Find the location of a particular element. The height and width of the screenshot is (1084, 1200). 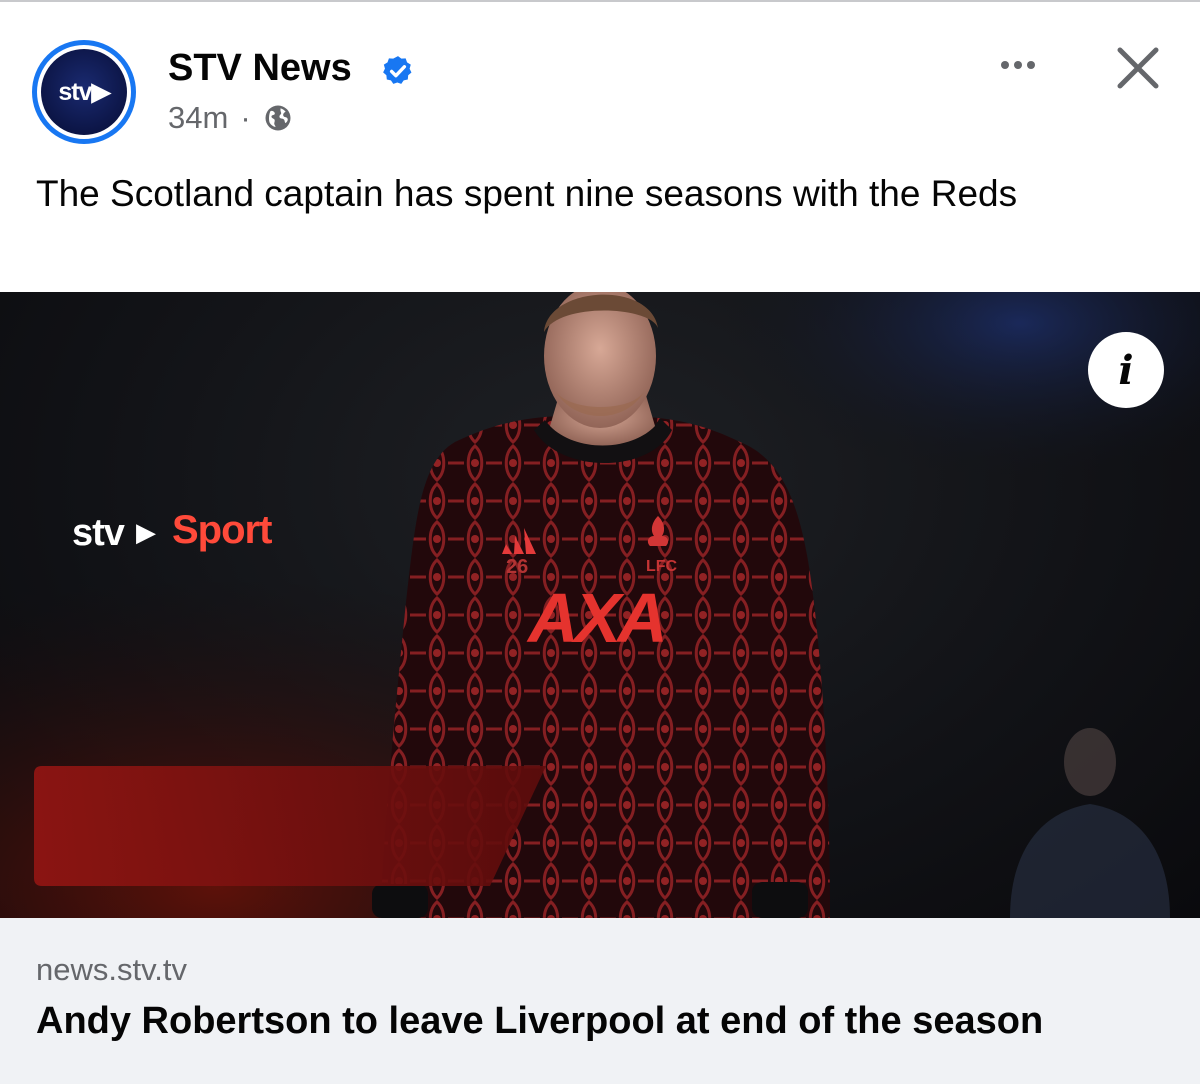

stv-logo-icon: stv ▶ is located at coordinates (84, 92).